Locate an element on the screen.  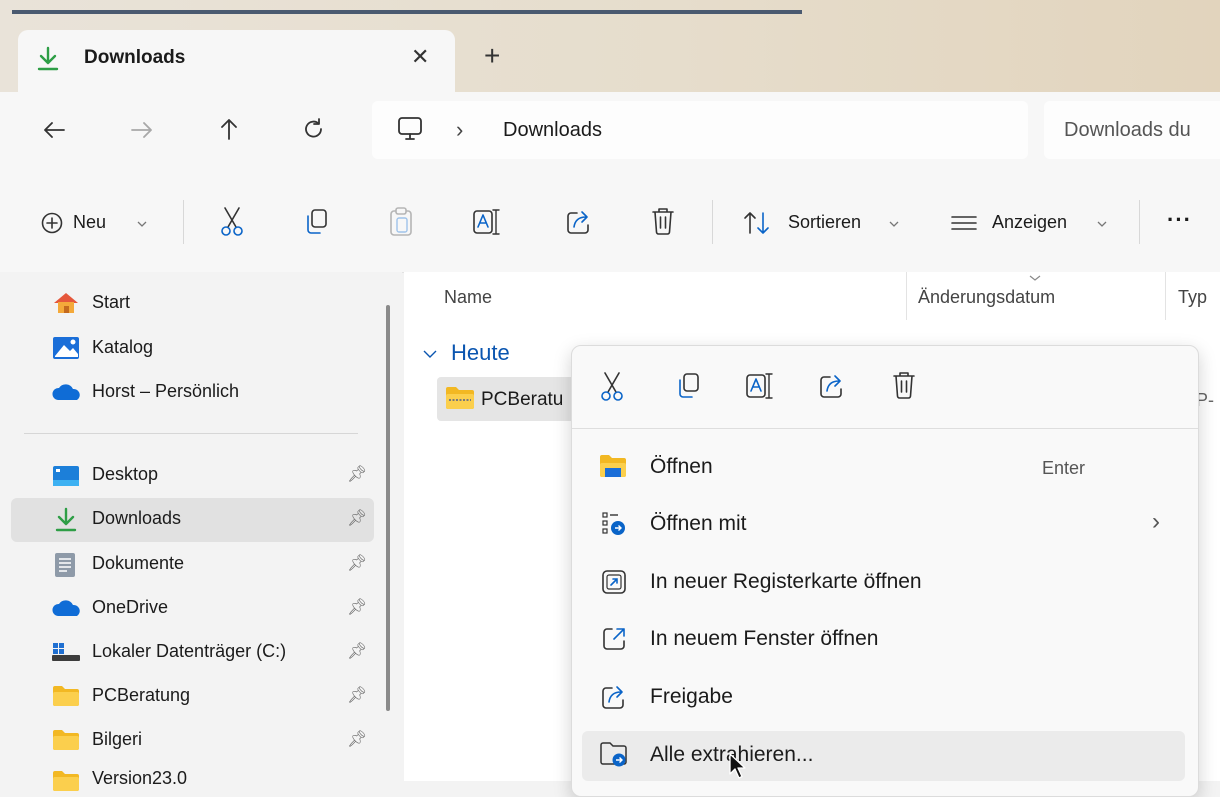
menu-item-open-shortcut: Enter is located at coordinates (1064, 468).